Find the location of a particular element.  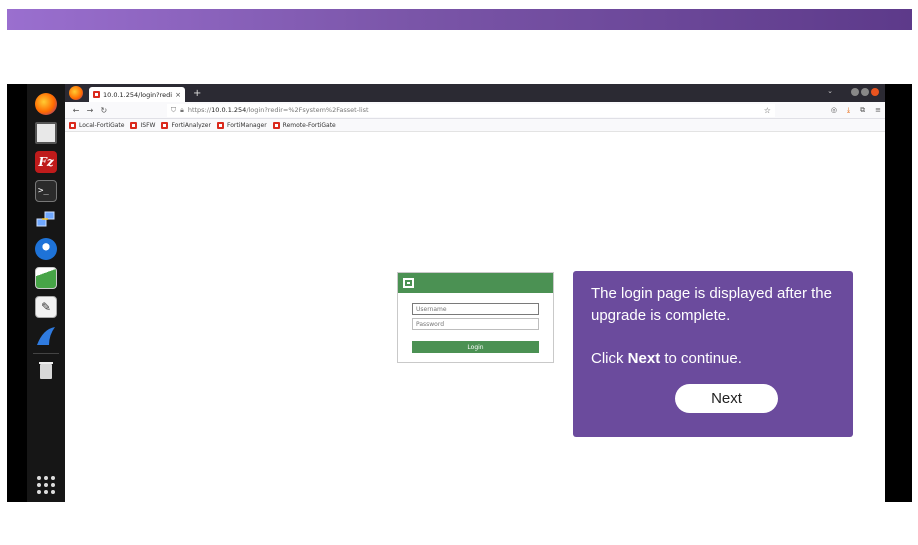

close-window-button is located at coordinates (875, 92).